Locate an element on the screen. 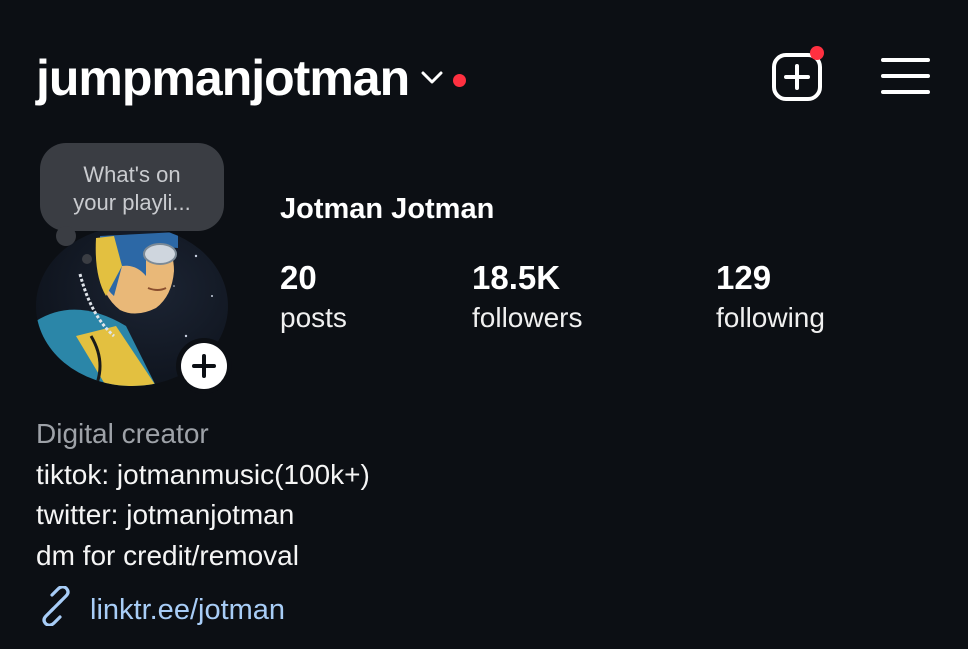 The width and height of the screenshot is (968, 649). username: jumpmanjotman is located at coordinates (223, 78).